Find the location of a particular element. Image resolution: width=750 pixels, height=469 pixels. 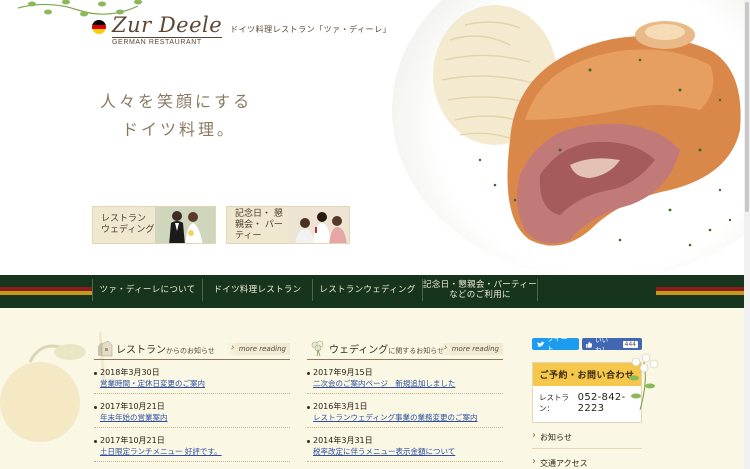

sidebar-link-access: 交通アクセス is located at coordinates (587, 460).